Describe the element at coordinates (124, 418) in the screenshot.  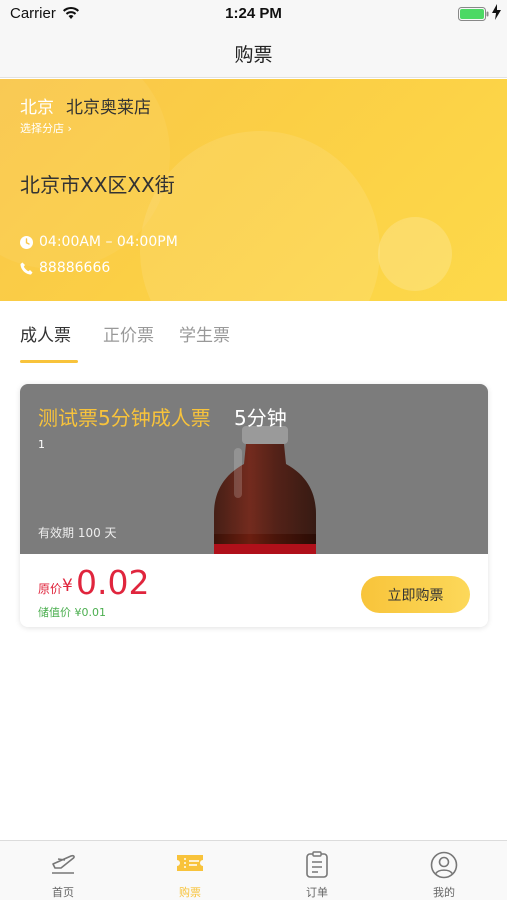
I see `ticket-name: 测试票5分钟成人票` at that location.